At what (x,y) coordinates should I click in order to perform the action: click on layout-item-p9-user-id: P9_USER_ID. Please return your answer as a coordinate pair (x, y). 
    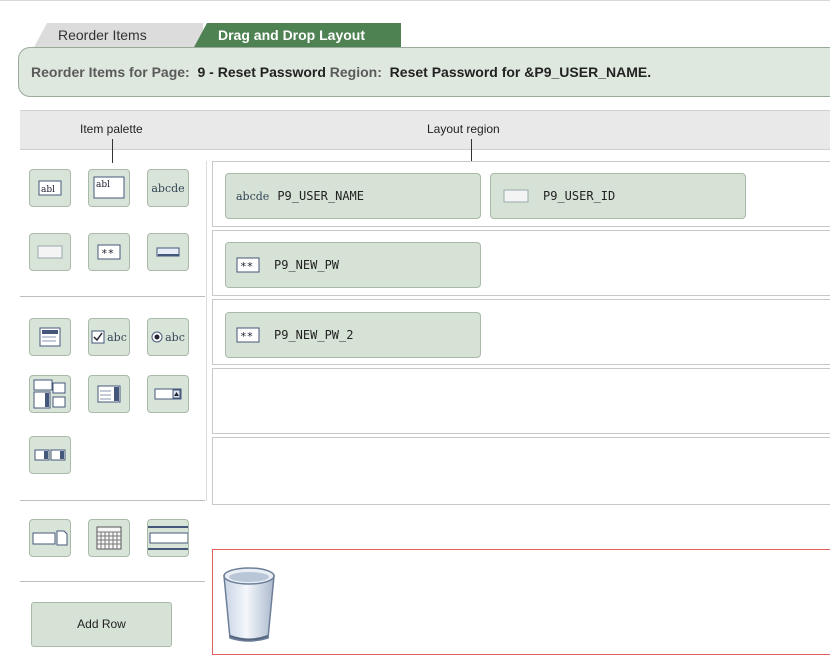
    Looking at the image, I should click on (618, 196).